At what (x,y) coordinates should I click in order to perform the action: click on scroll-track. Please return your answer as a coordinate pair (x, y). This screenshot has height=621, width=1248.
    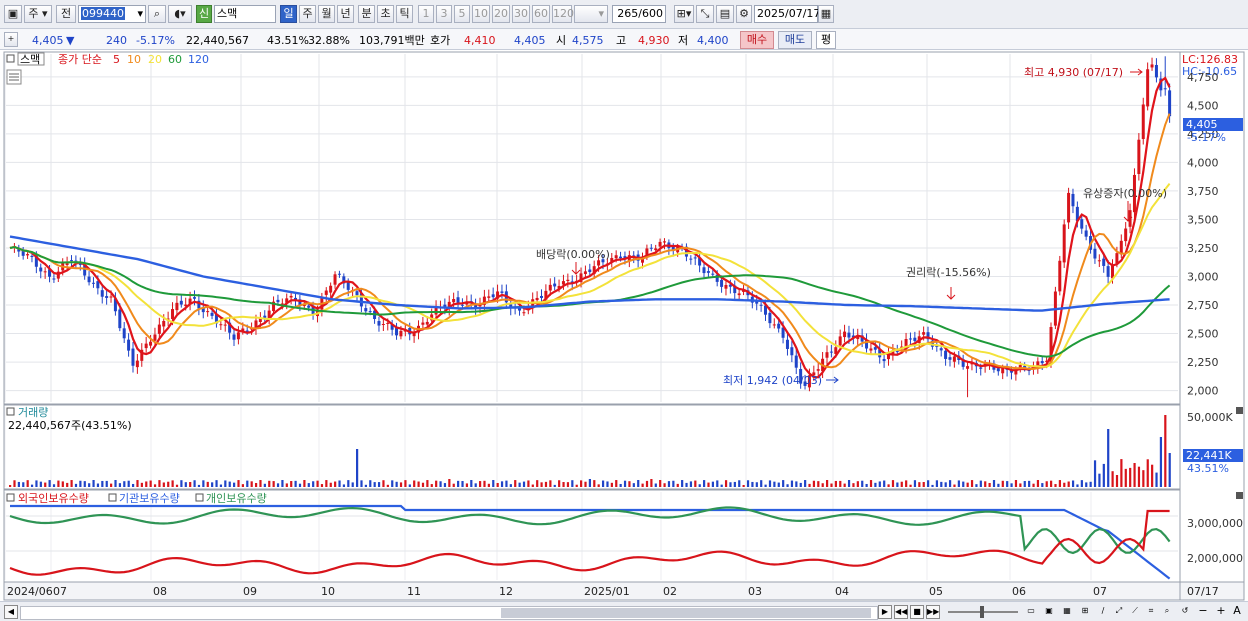
    Looking at the image, I should click on (449, 613).